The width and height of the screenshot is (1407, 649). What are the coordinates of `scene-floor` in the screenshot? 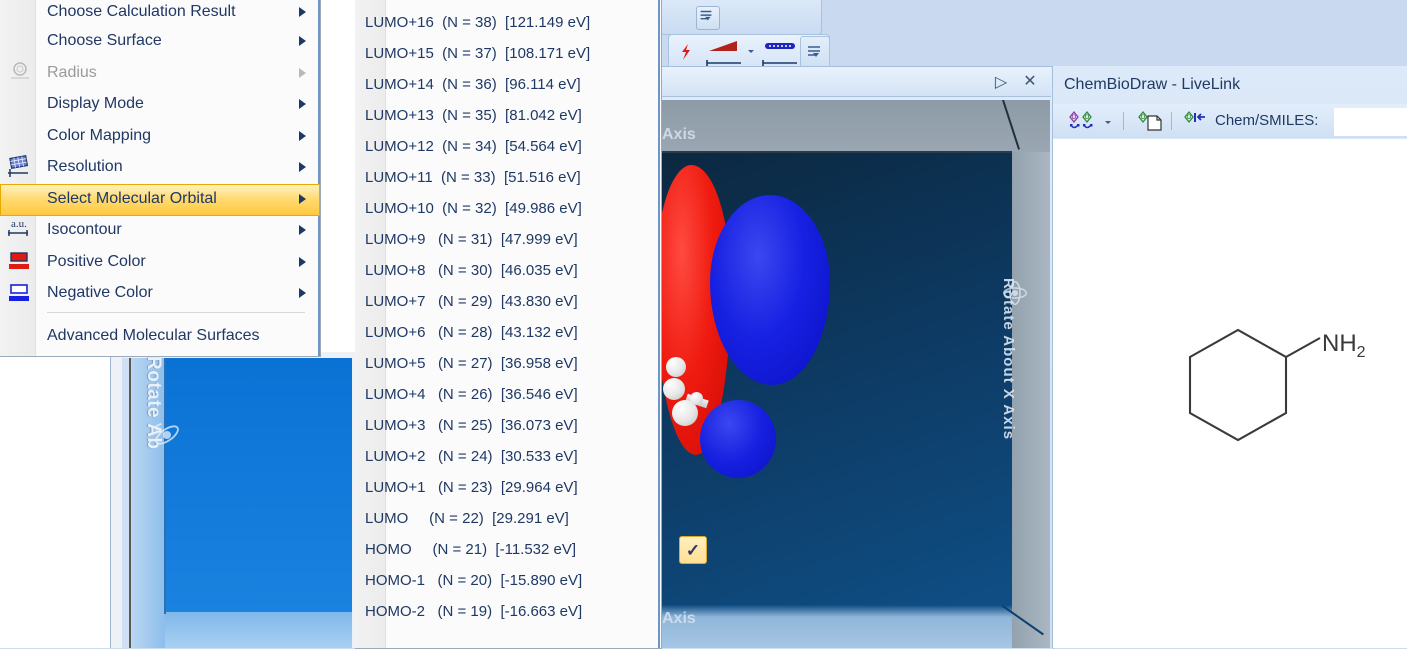 It's located at (837, 626).